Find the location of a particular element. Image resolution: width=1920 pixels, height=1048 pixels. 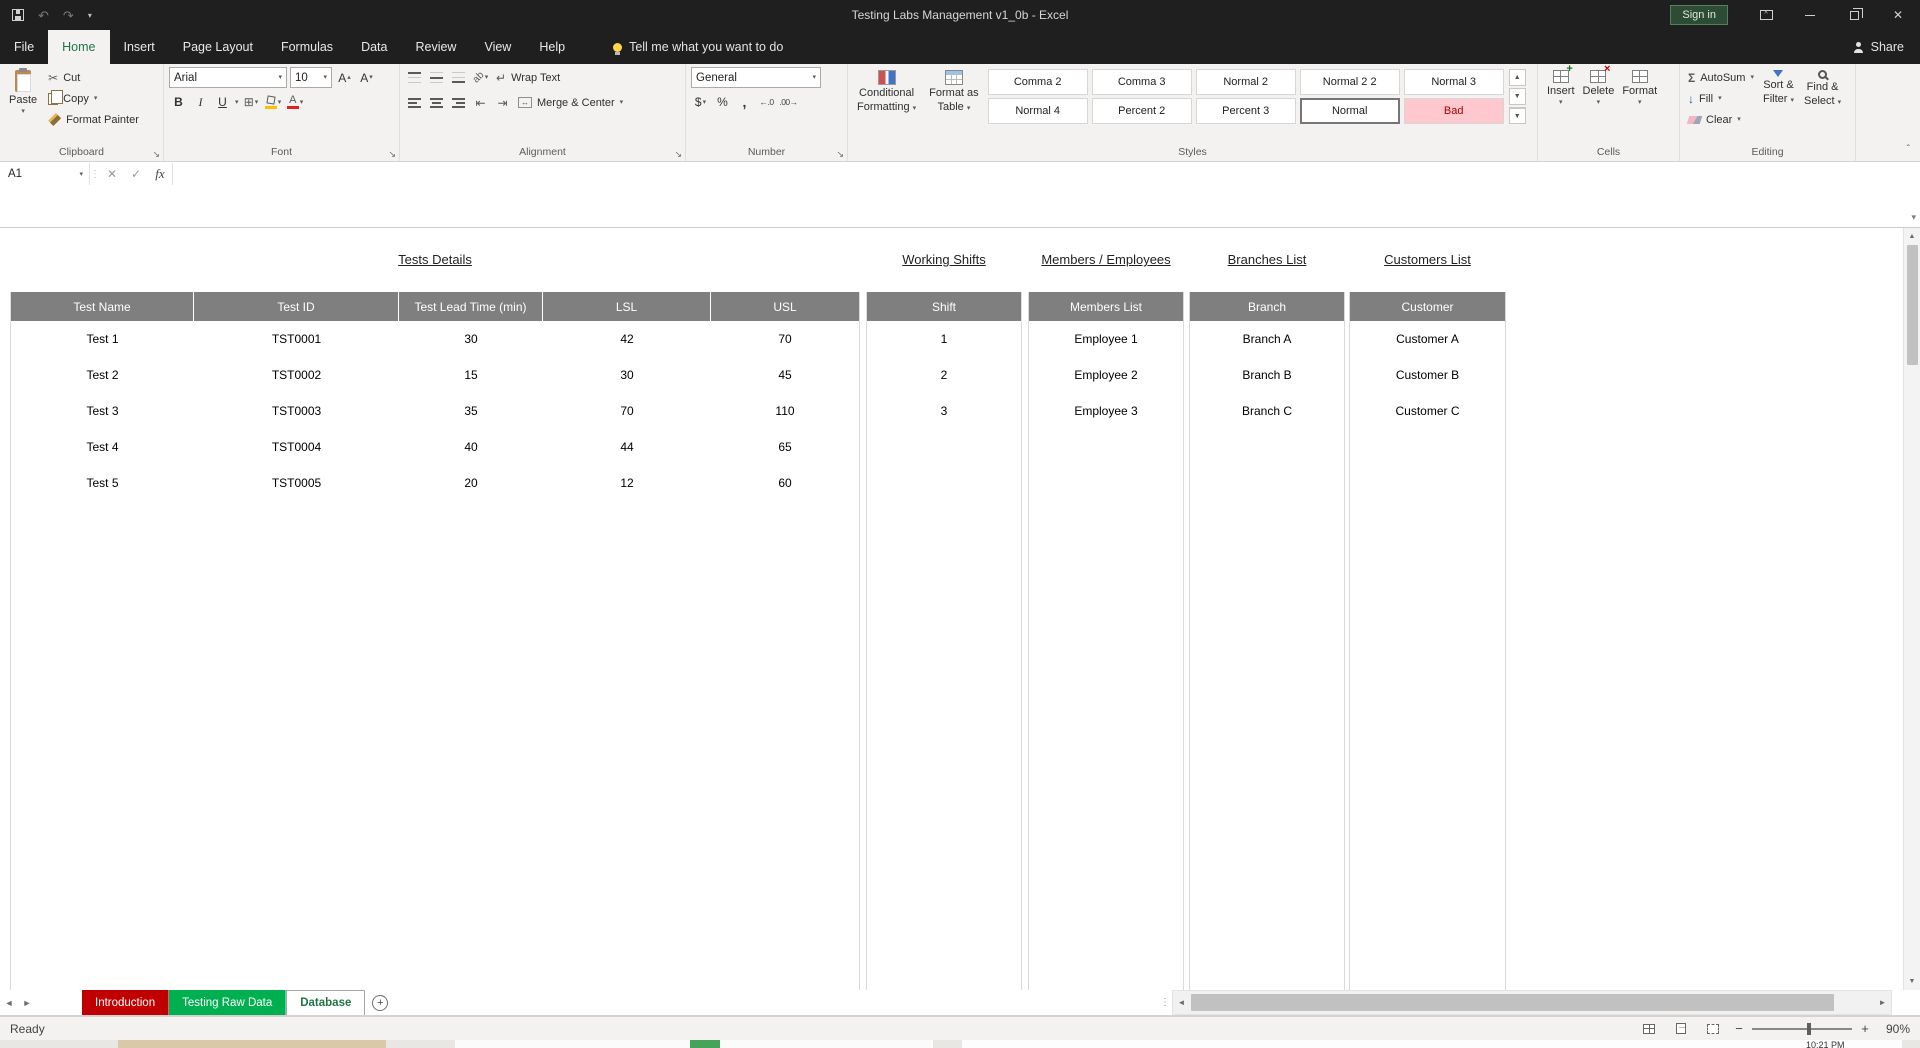

style-cell-bad: Bad is located at coordinates (1453, 111).